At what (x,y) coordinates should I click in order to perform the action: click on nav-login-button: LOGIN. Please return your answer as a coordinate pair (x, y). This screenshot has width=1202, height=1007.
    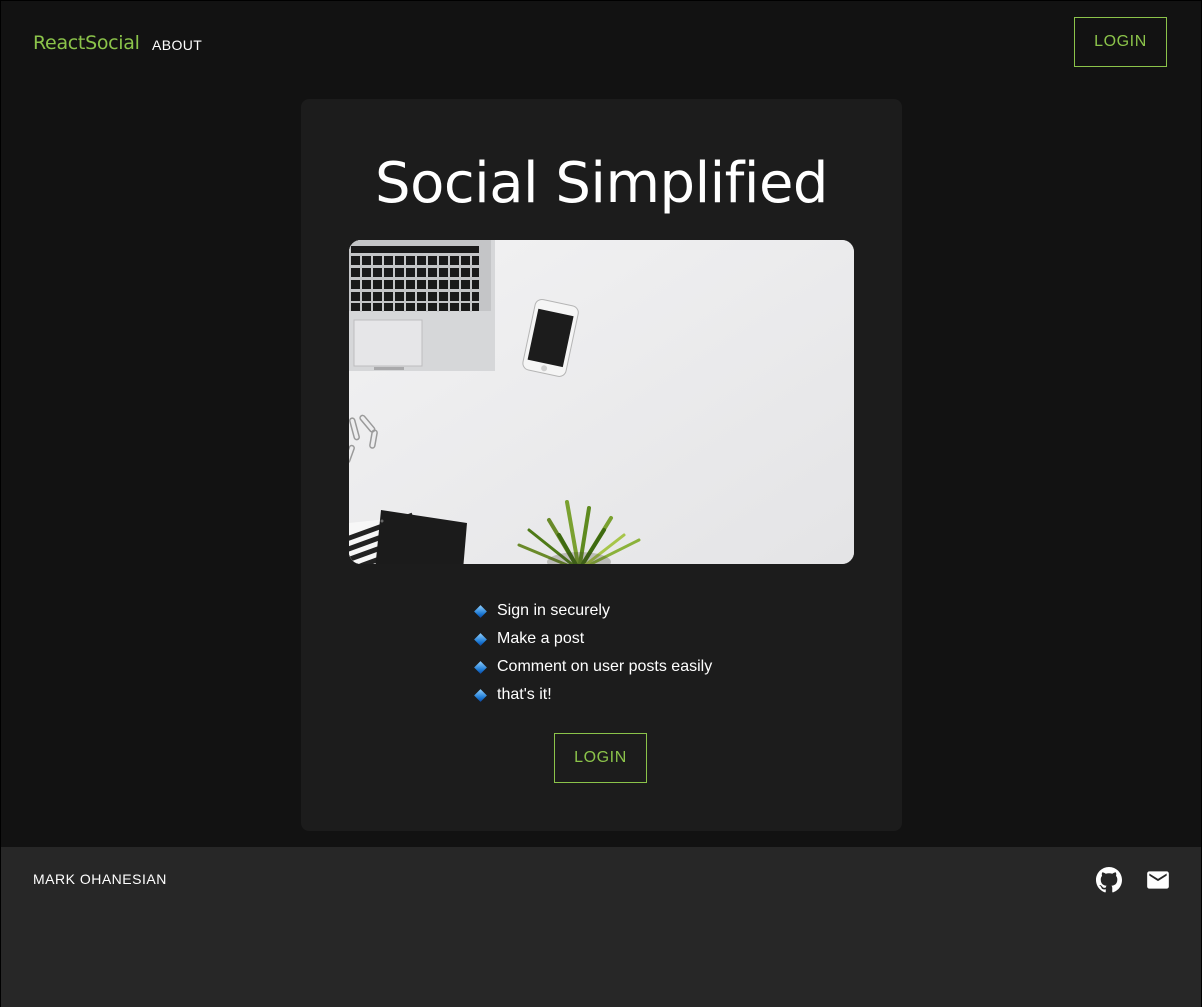
    Looking at the image, I should click on (1120, 42).